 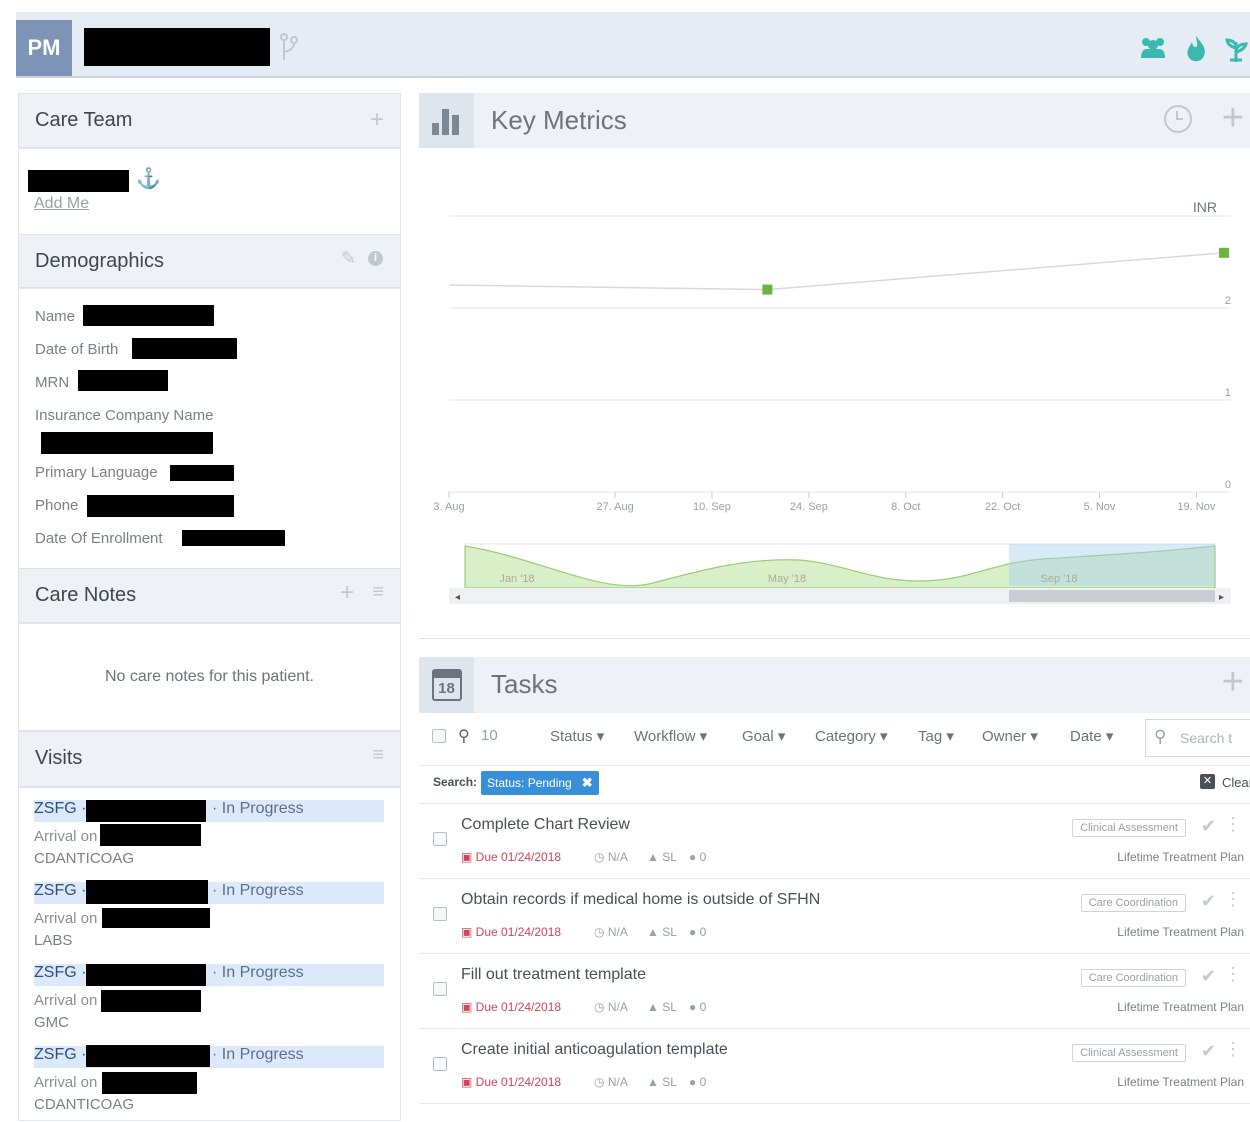 What do you see at coordinates (670, 736) in the screenshot?
I see `filter-workflow: Workflow ▾` at bounding box center [670, 736].